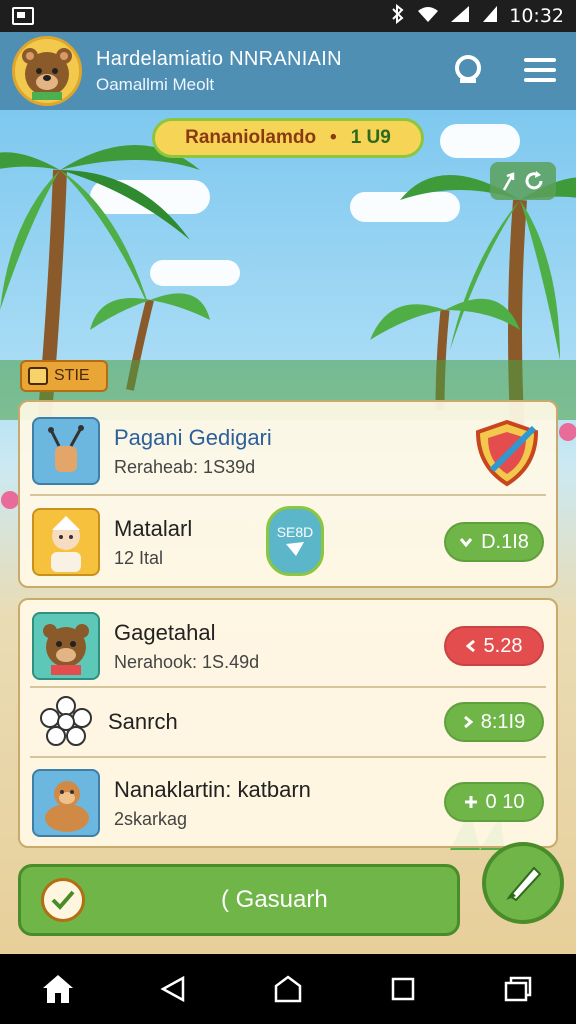 This screenshot has height=1024, width=576. What do you see at coordinates (66, 646) in the screenshot?
I see `bear-avatar` at bounding box center [66, 646].